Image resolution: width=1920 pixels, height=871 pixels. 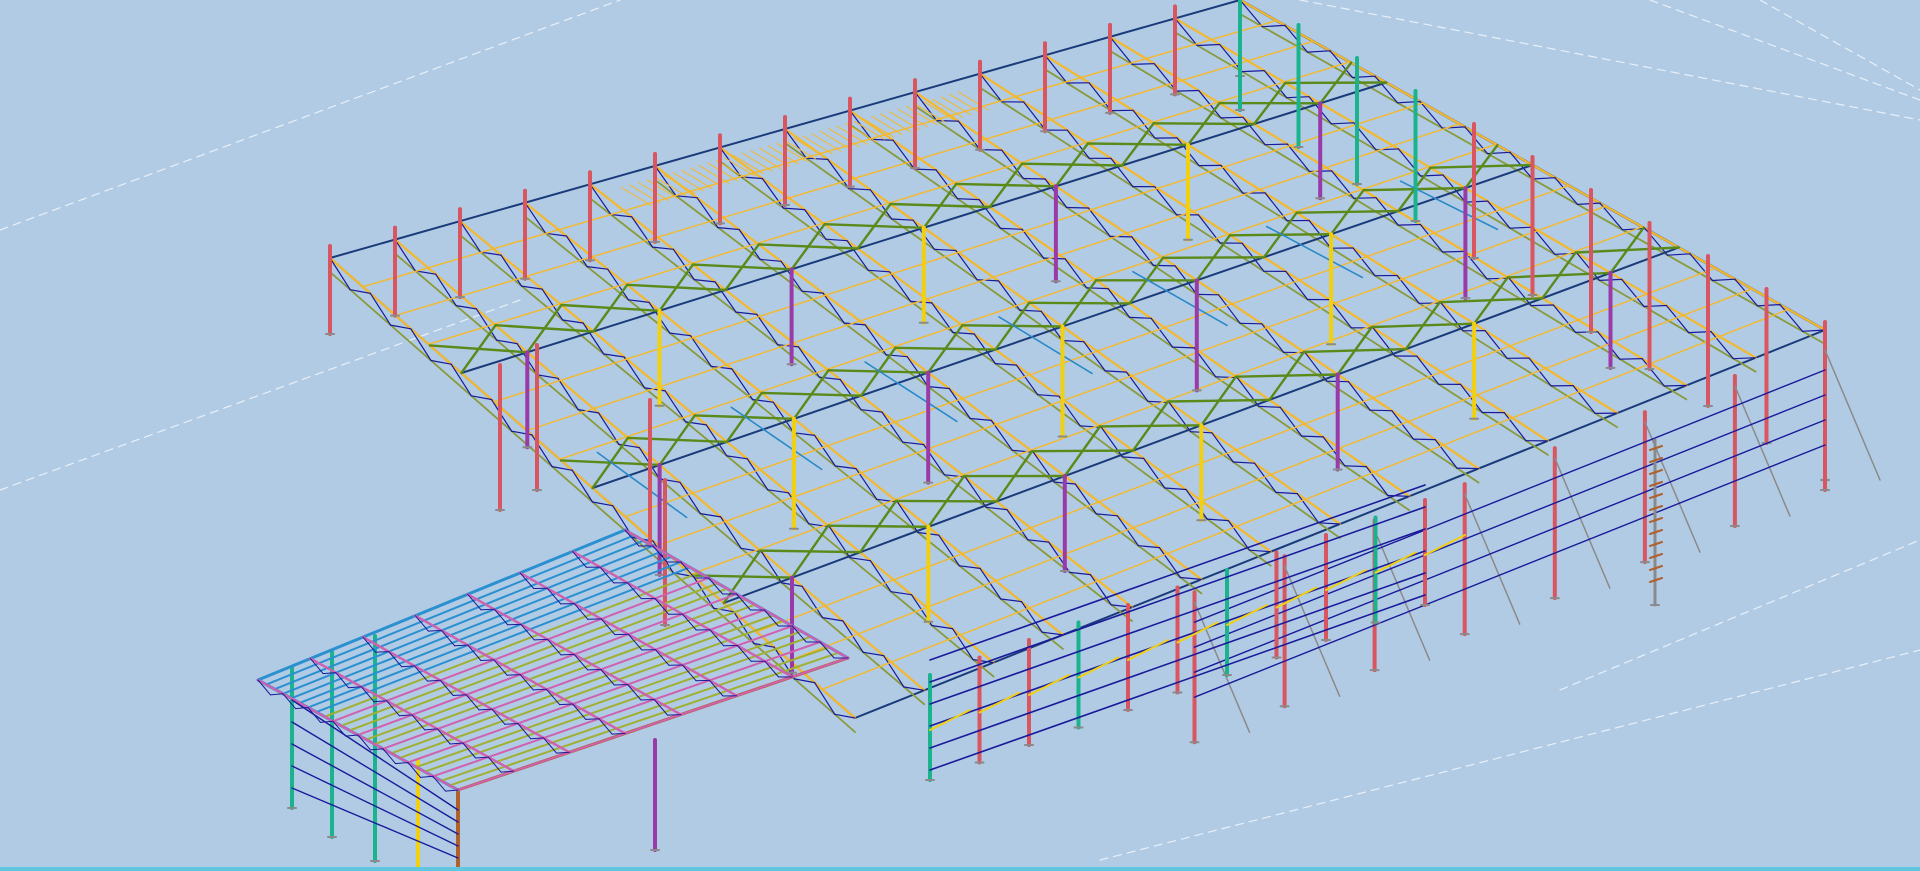 What do you see at coordinates (642, 485) in the screenshot?
I see `secondary-bracing` at bounding box center [642, 485].